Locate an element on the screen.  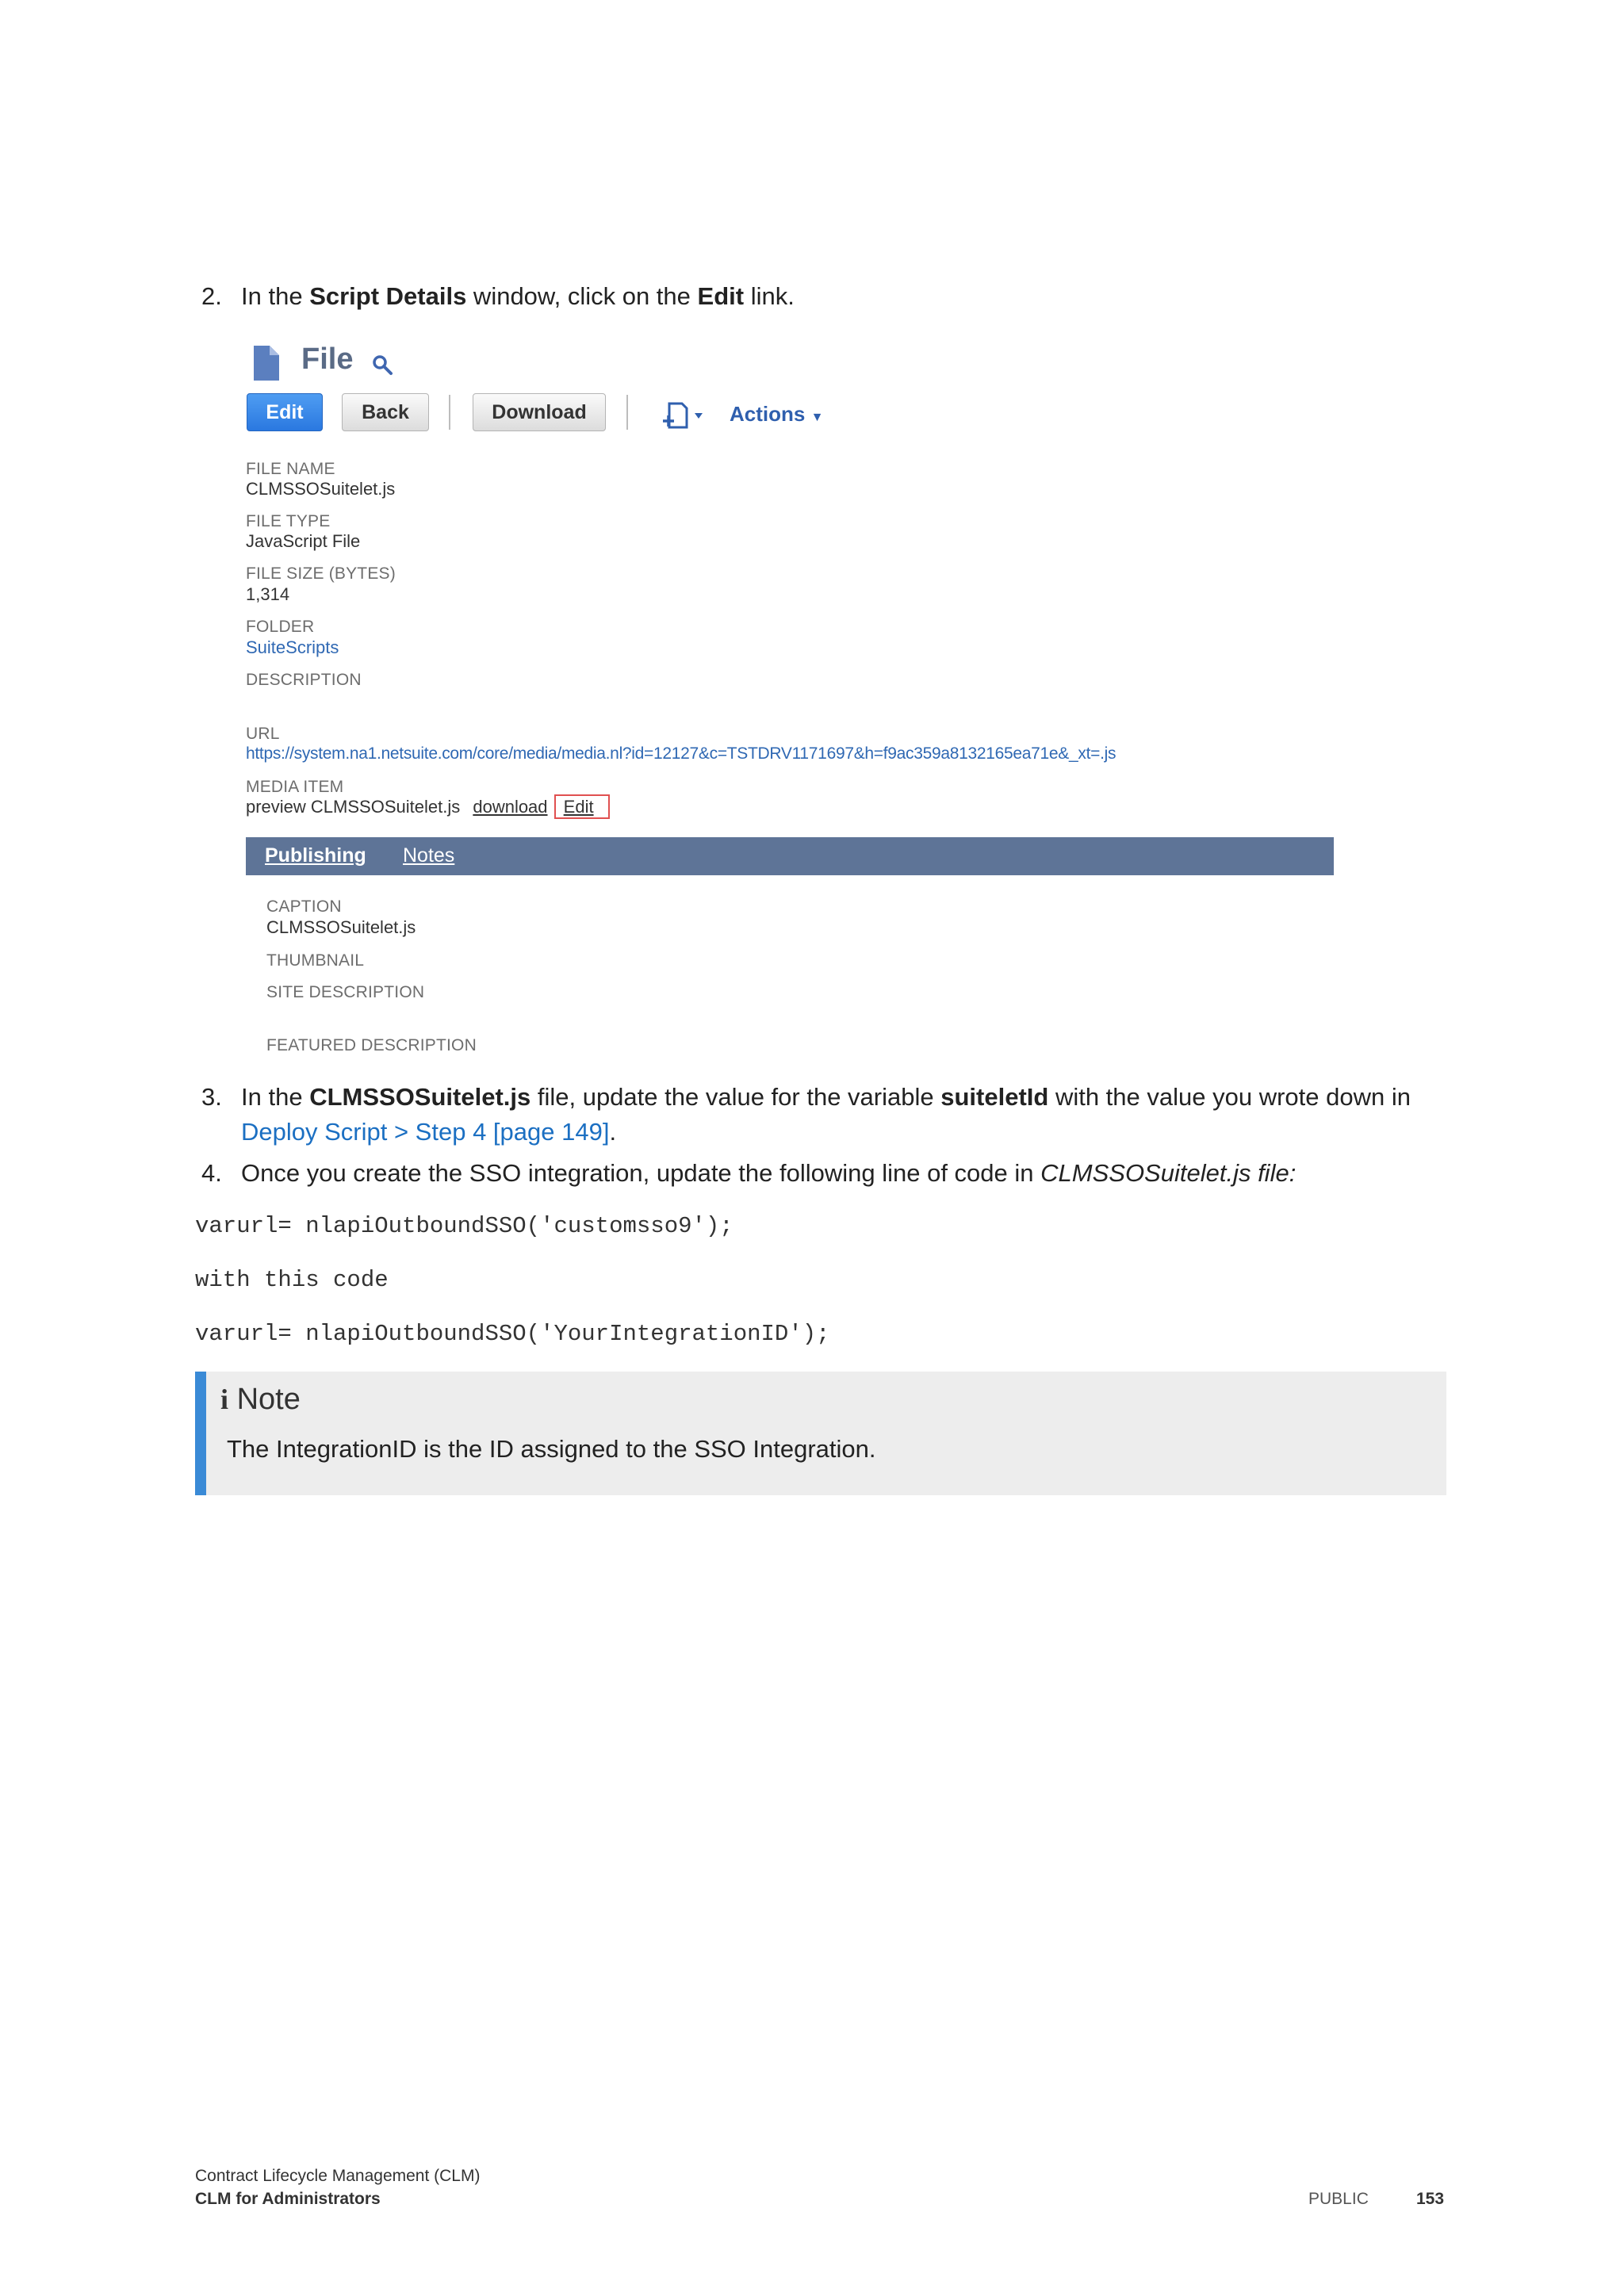
tab-publishing: Publishing is located at coordinates (315, 855).